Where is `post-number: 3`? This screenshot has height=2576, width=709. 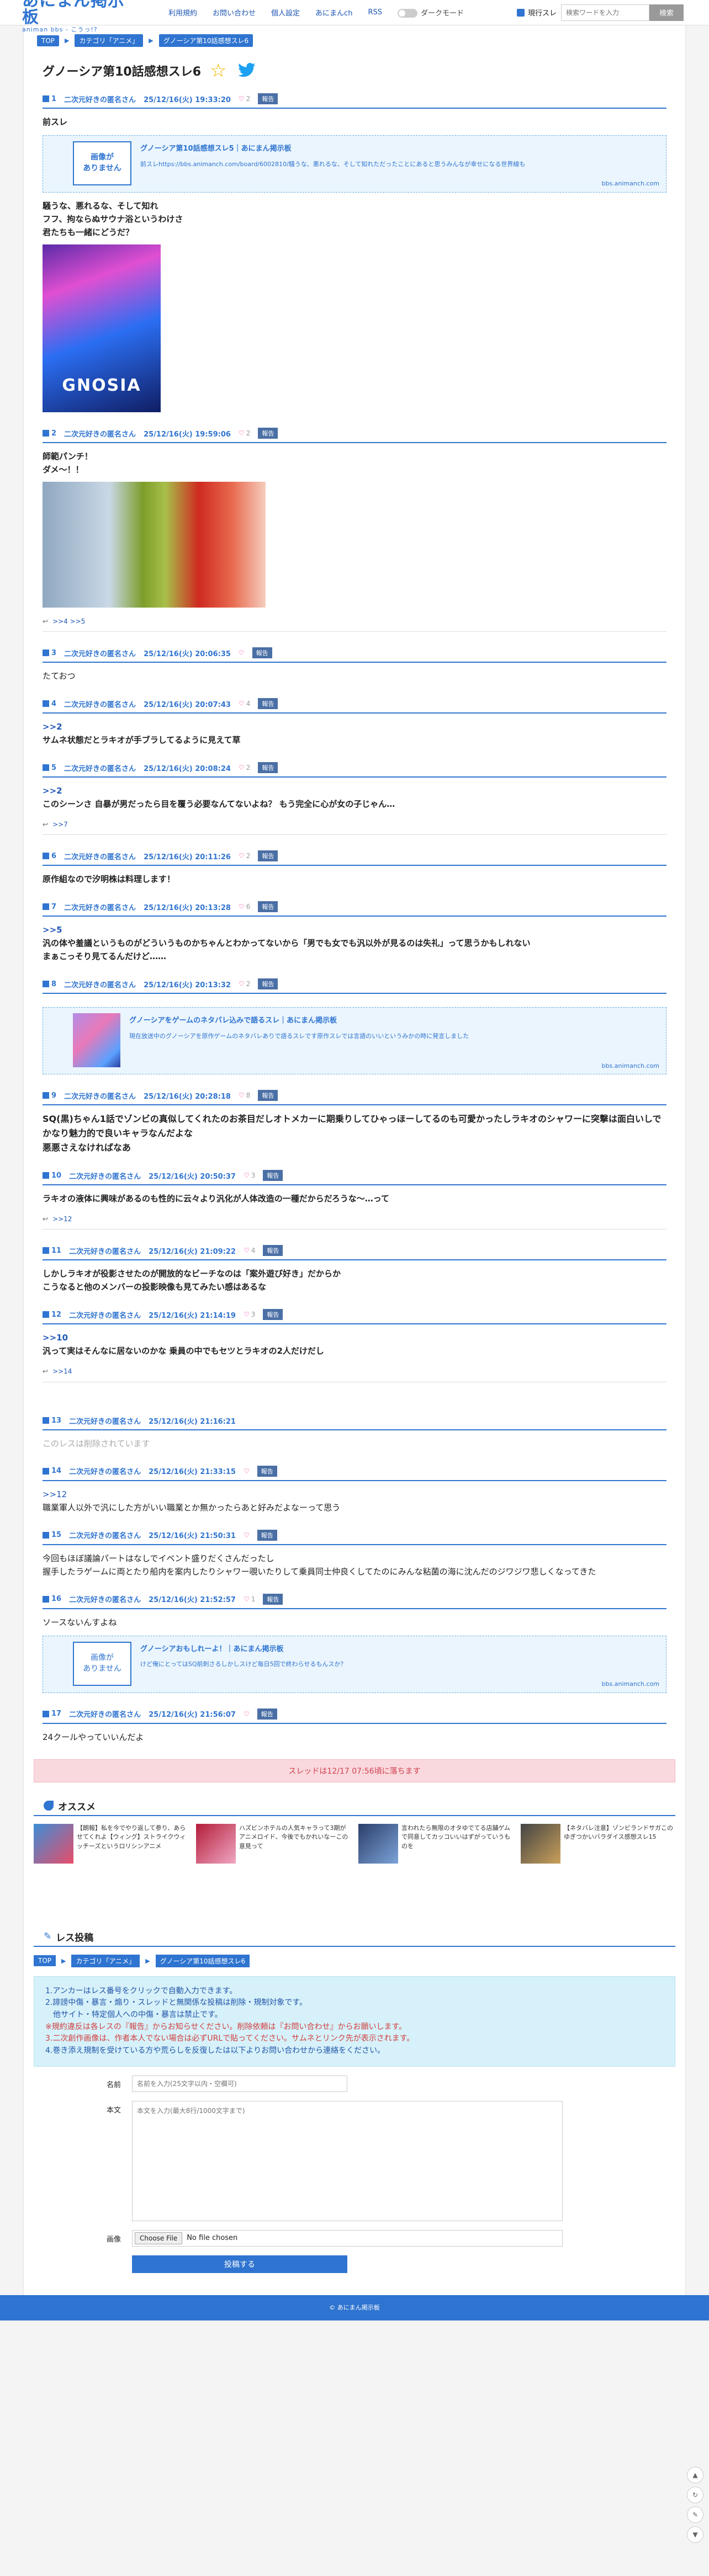
post-number: 3 is located at coordinates (50, 653).